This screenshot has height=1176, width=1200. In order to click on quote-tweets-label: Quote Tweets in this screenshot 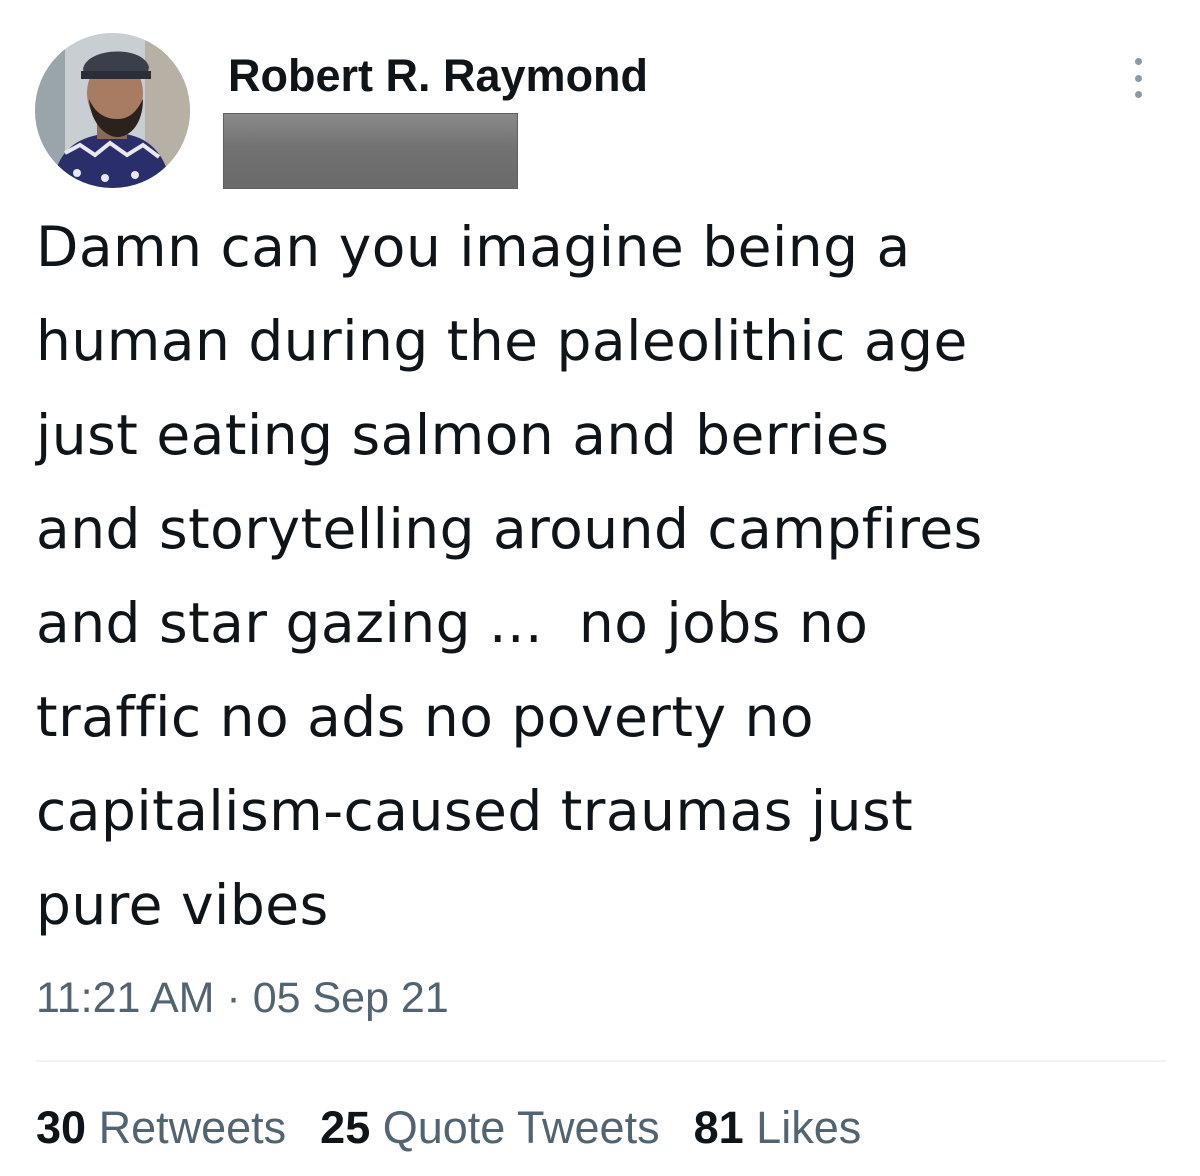, I will do `click(521, 1127)`.